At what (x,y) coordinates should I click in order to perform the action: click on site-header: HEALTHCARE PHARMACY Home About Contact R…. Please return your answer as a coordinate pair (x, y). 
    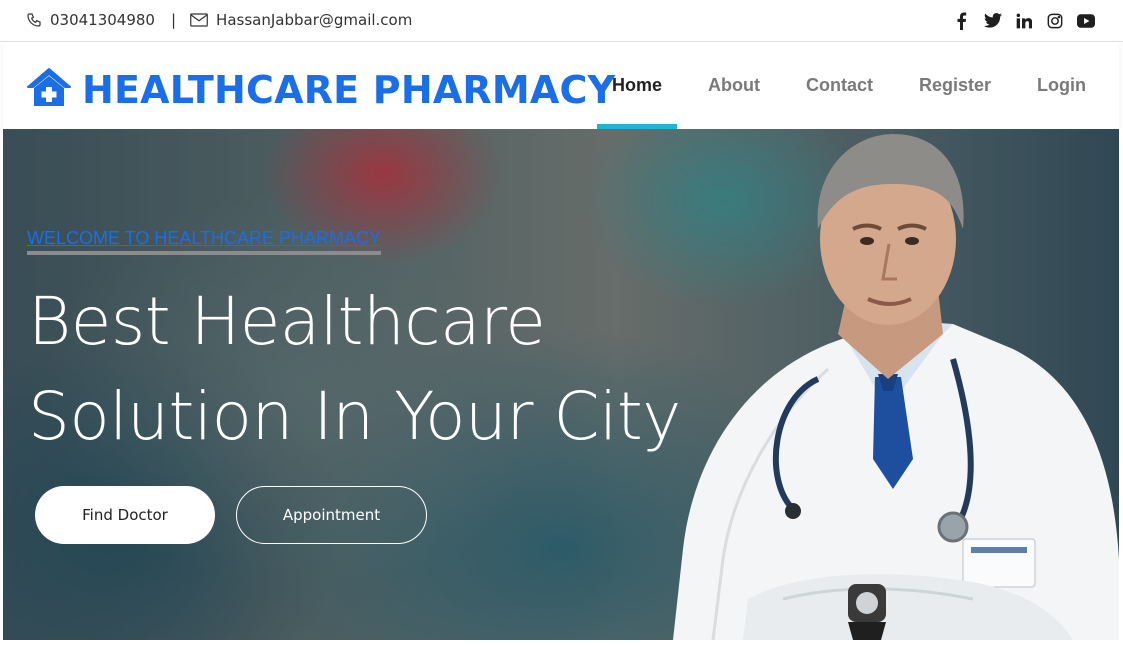
    Looking at the image, I should click on (561, 85).